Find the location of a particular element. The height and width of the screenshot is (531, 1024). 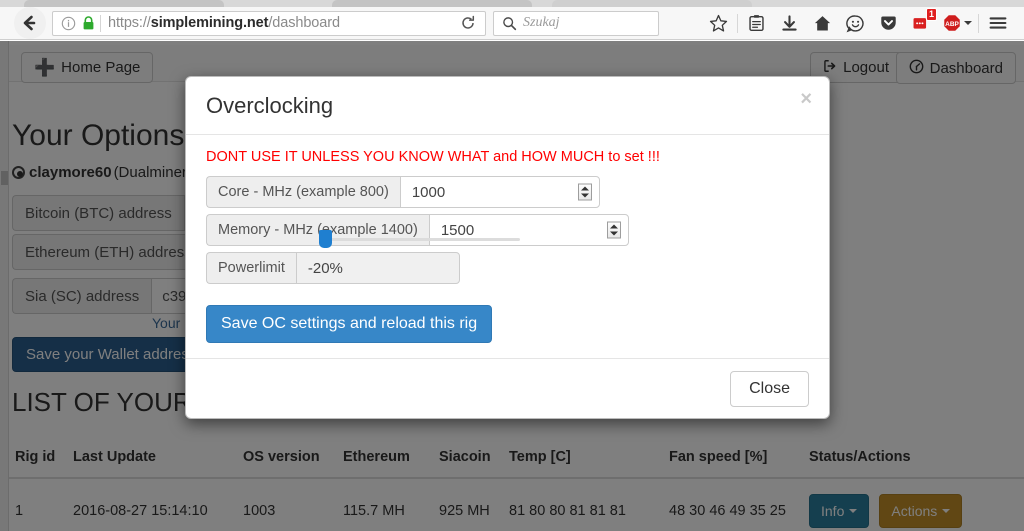

downloads-icon is located at coordinates (789, 23).